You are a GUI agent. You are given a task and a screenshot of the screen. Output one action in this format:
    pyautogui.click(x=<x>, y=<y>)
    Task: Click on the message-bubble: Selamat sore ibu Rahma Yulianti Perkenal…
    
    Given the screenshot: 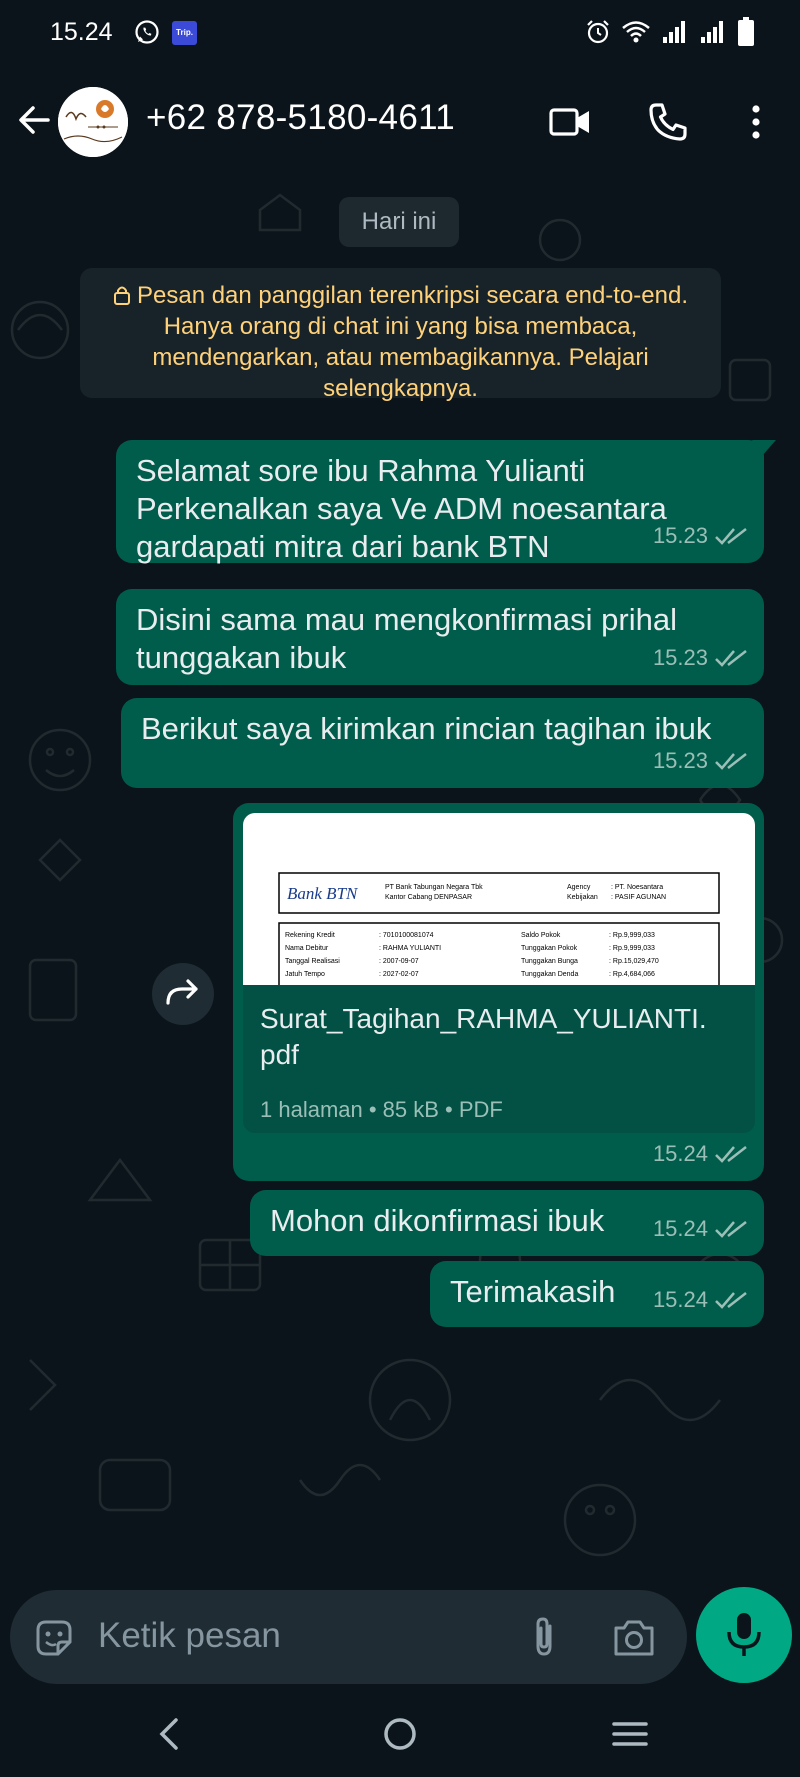 What is the action you would take?
    pyautogui.click(x=446, y=502)
    